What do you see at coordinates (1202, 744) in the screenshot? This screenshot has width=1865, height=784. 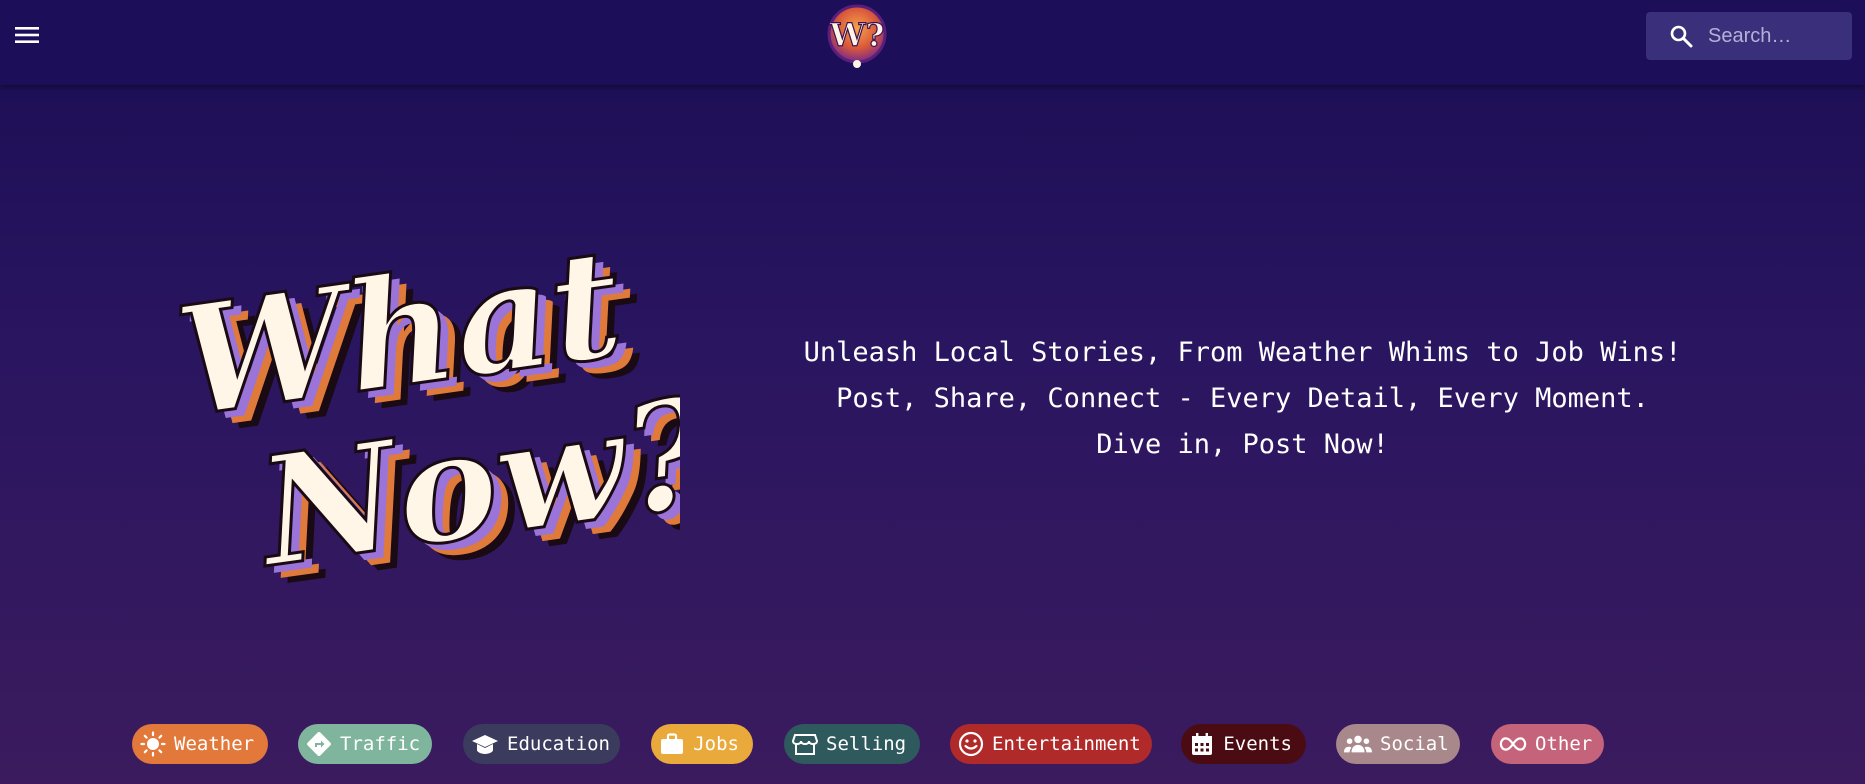 I see `calendar-icon` at bounding box center [1202, 744].